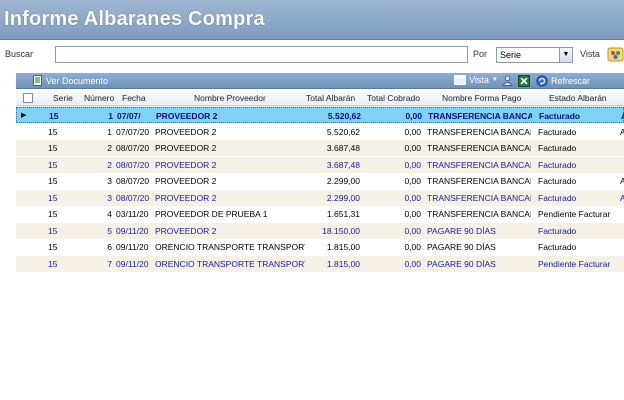 The width and height of the screenshot is (624, 400). Describe the element at coordinates (524, 81) in the screenshot. I see `excel-button` at that location.